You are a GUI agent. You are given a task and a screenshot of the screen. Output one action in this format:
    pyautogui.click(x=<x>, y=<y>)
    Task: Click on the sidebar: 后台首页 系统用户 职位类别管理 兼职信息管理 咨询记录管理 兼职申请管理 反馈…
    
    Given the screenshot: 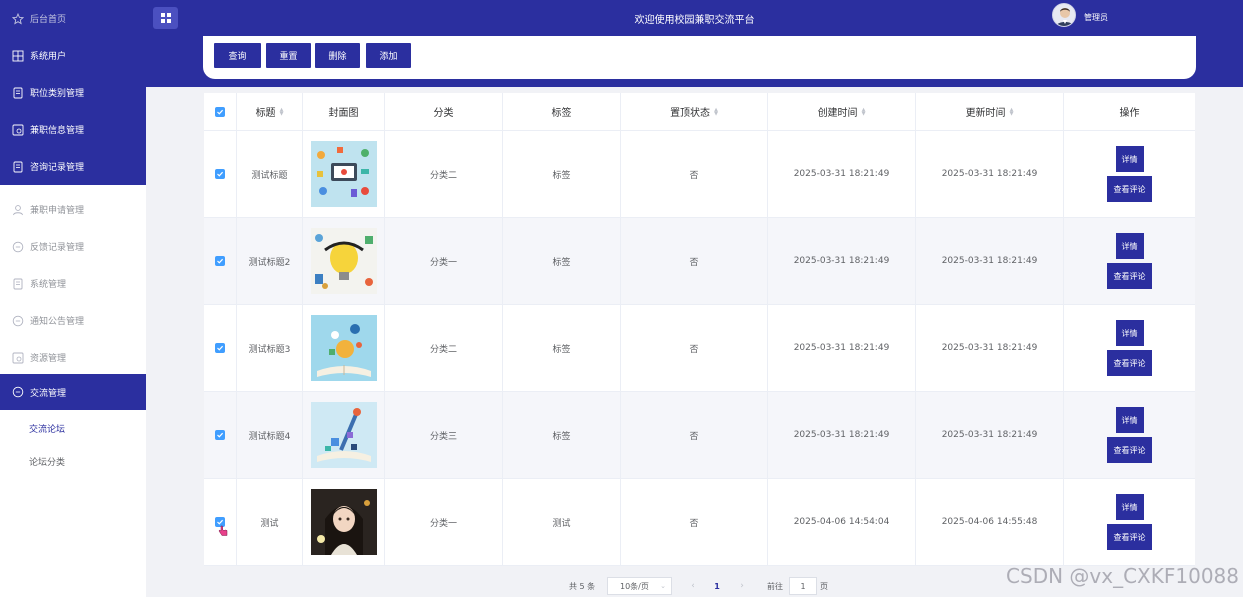 What is the action you would take?
    pyautogui.click(x=73, y=298)
    